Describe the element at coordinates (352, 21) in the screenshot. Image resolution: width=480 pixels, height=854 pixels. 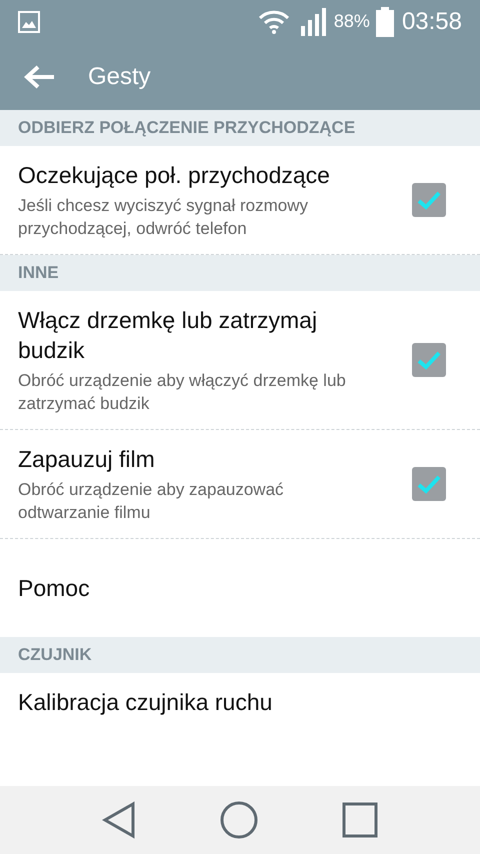
I see `battery-percent: 88%` at that location.